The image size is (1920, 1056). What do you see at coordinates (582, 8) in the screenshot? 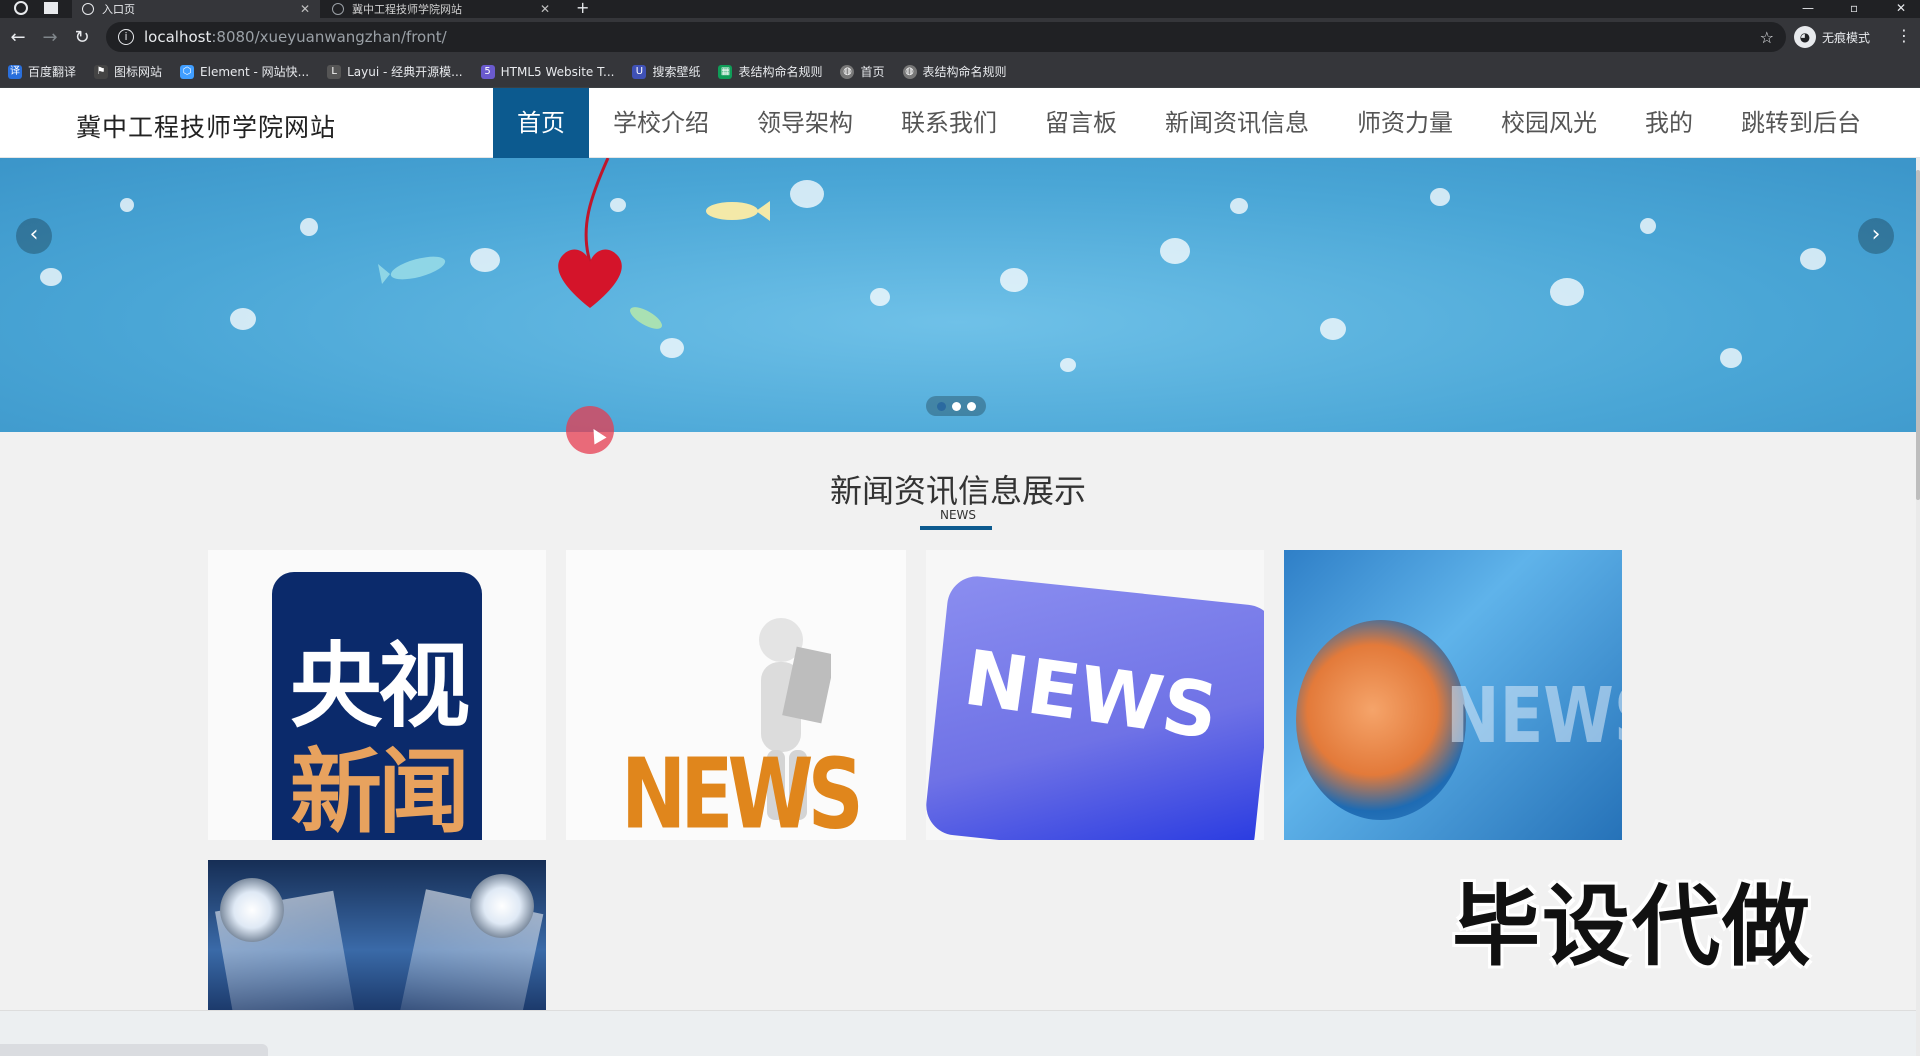
I see `new-tab-plus-icon: +` at bounding box center [582, 8].